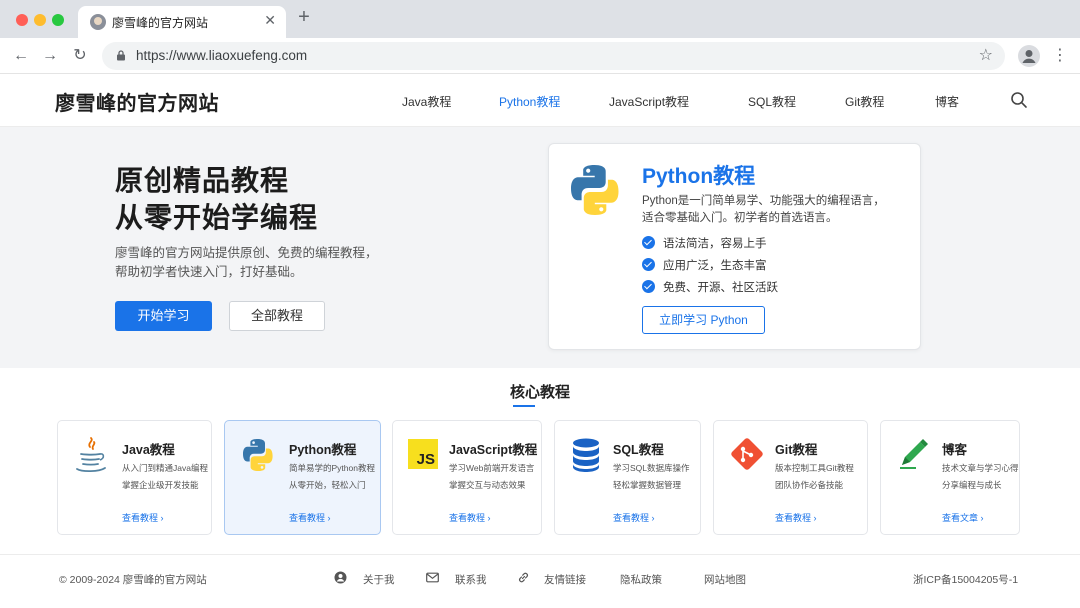 The height and width of the screenshot is (608, 1080). I want to click on icp-record-link: 浙ICP备15004205号-1, so click(965, 579).